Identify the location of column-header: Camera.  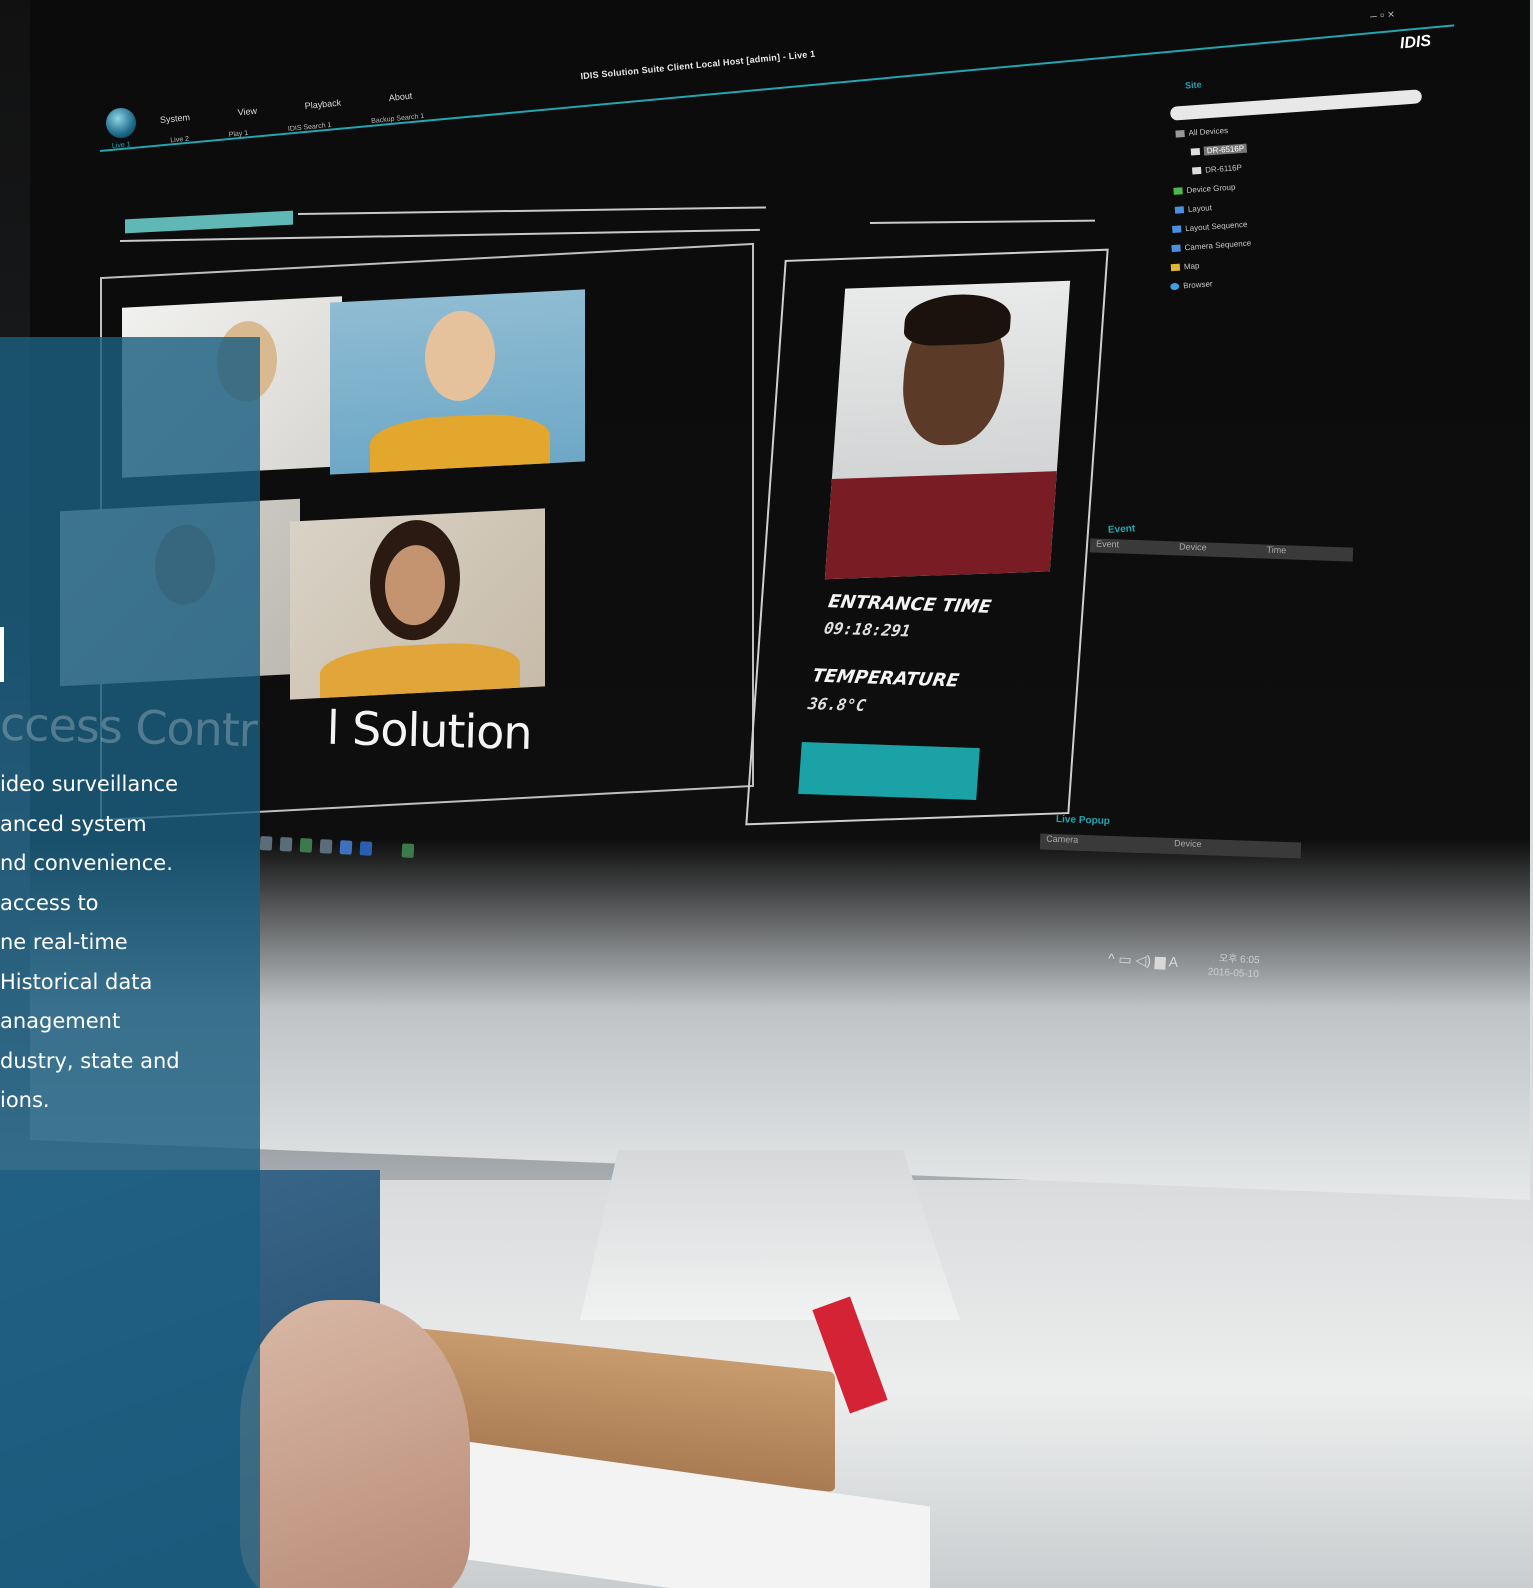
(1062, 842).